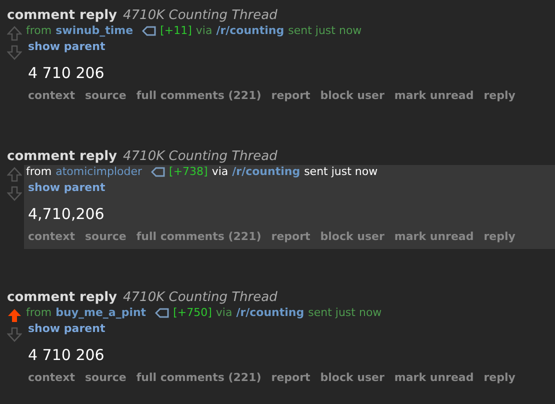  What do you see at coordinates (66, 213) in the screenshot?
I see `message-body: 4,710,206` at bounding box center [66, 213].